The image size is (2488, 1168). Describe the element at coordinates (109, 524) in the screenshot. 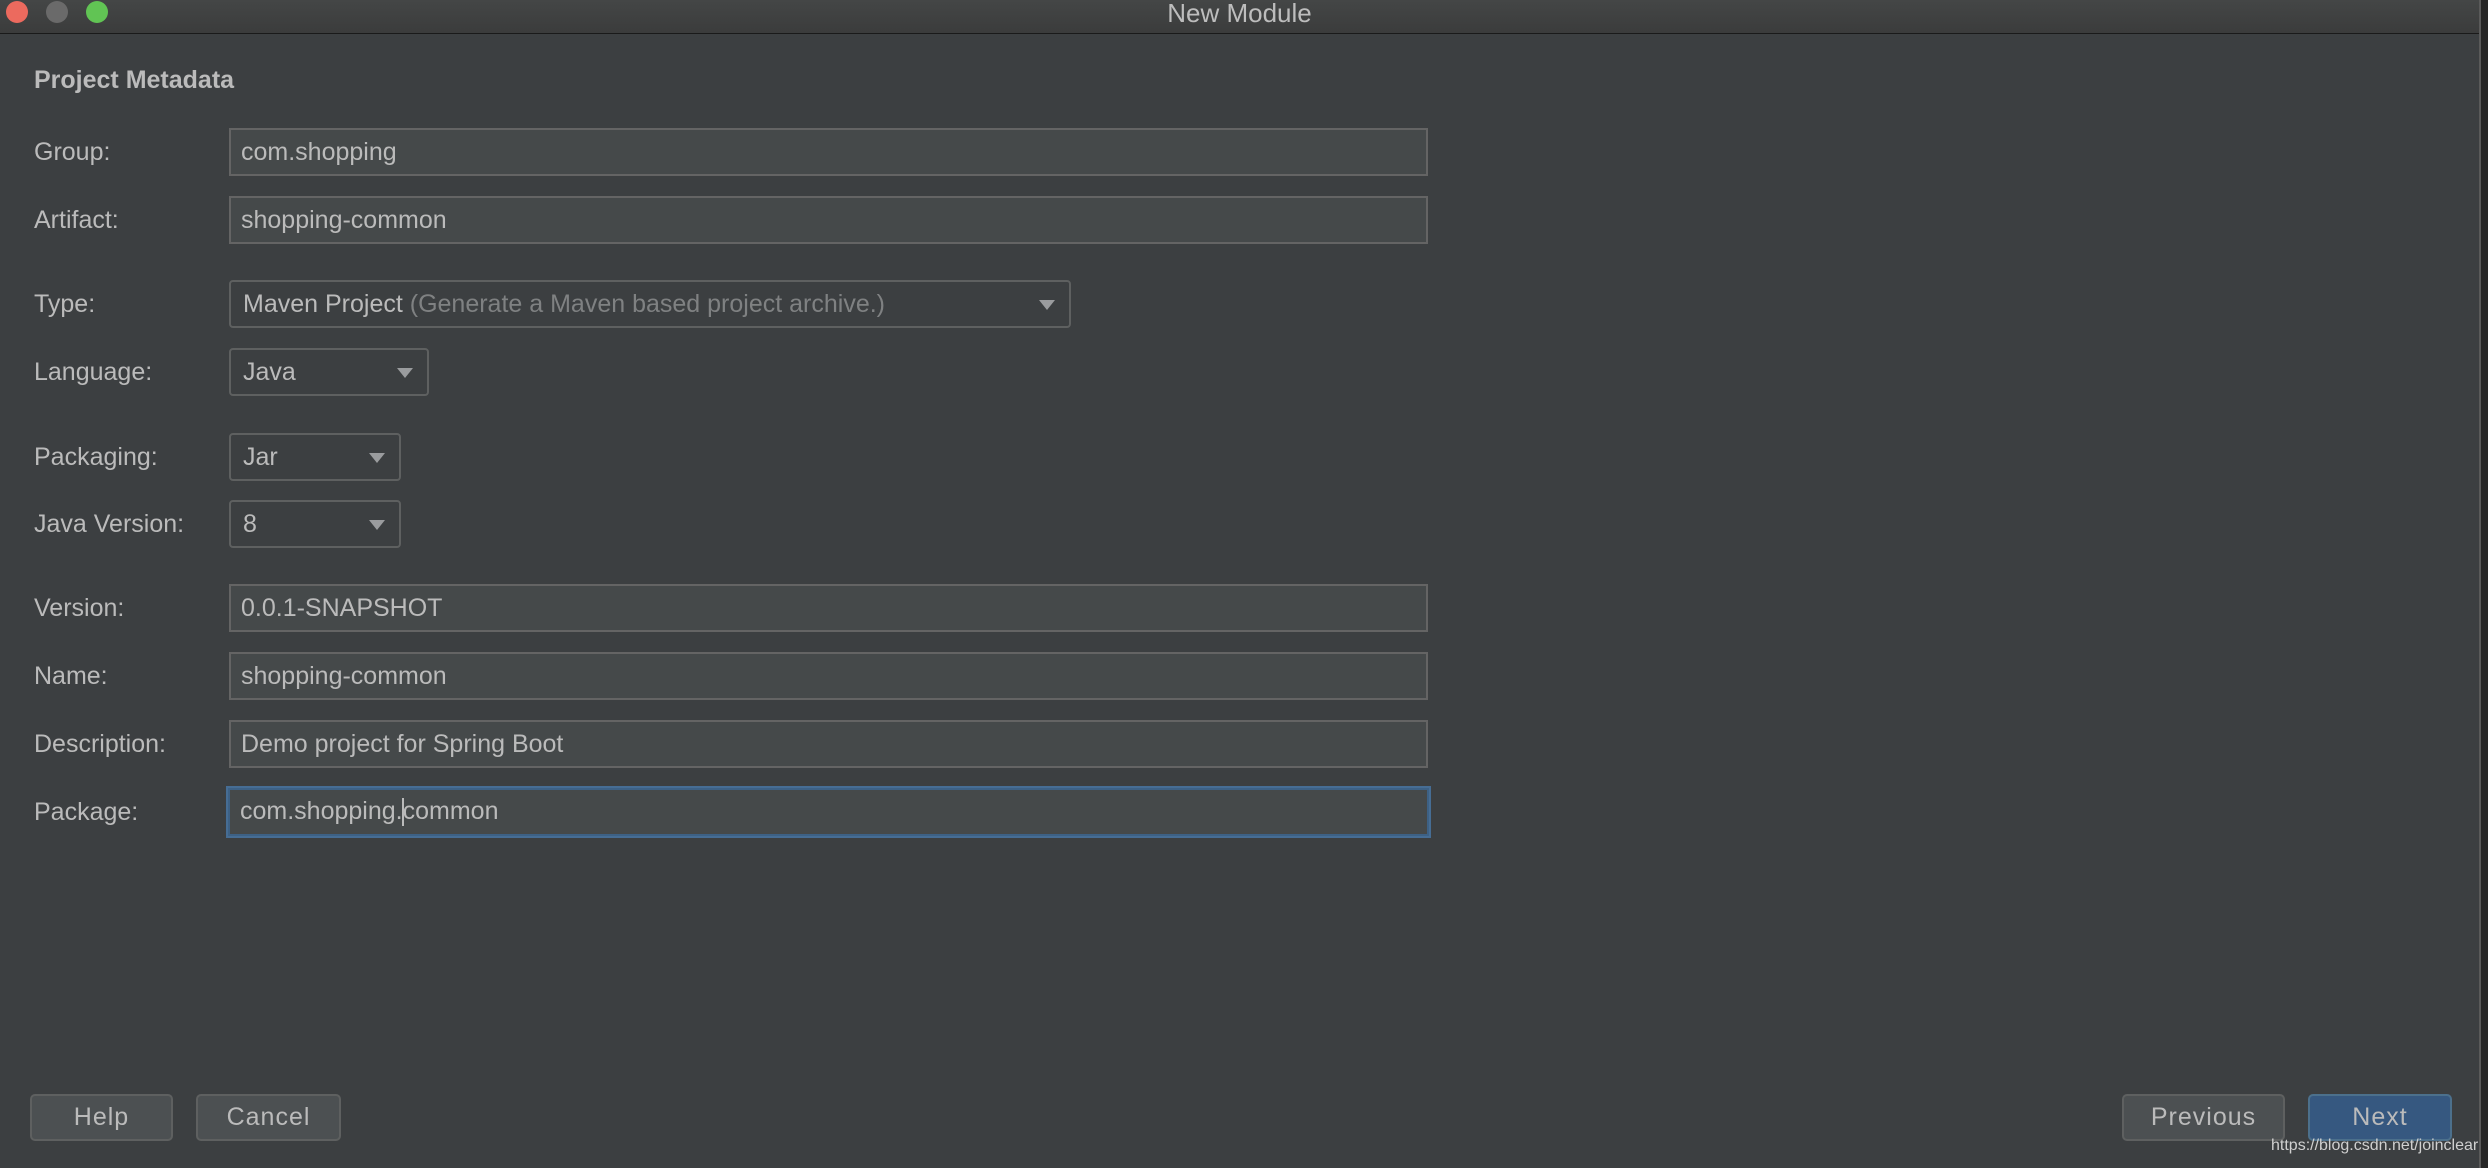

I see `java-version-label: Java Version:` at that location.